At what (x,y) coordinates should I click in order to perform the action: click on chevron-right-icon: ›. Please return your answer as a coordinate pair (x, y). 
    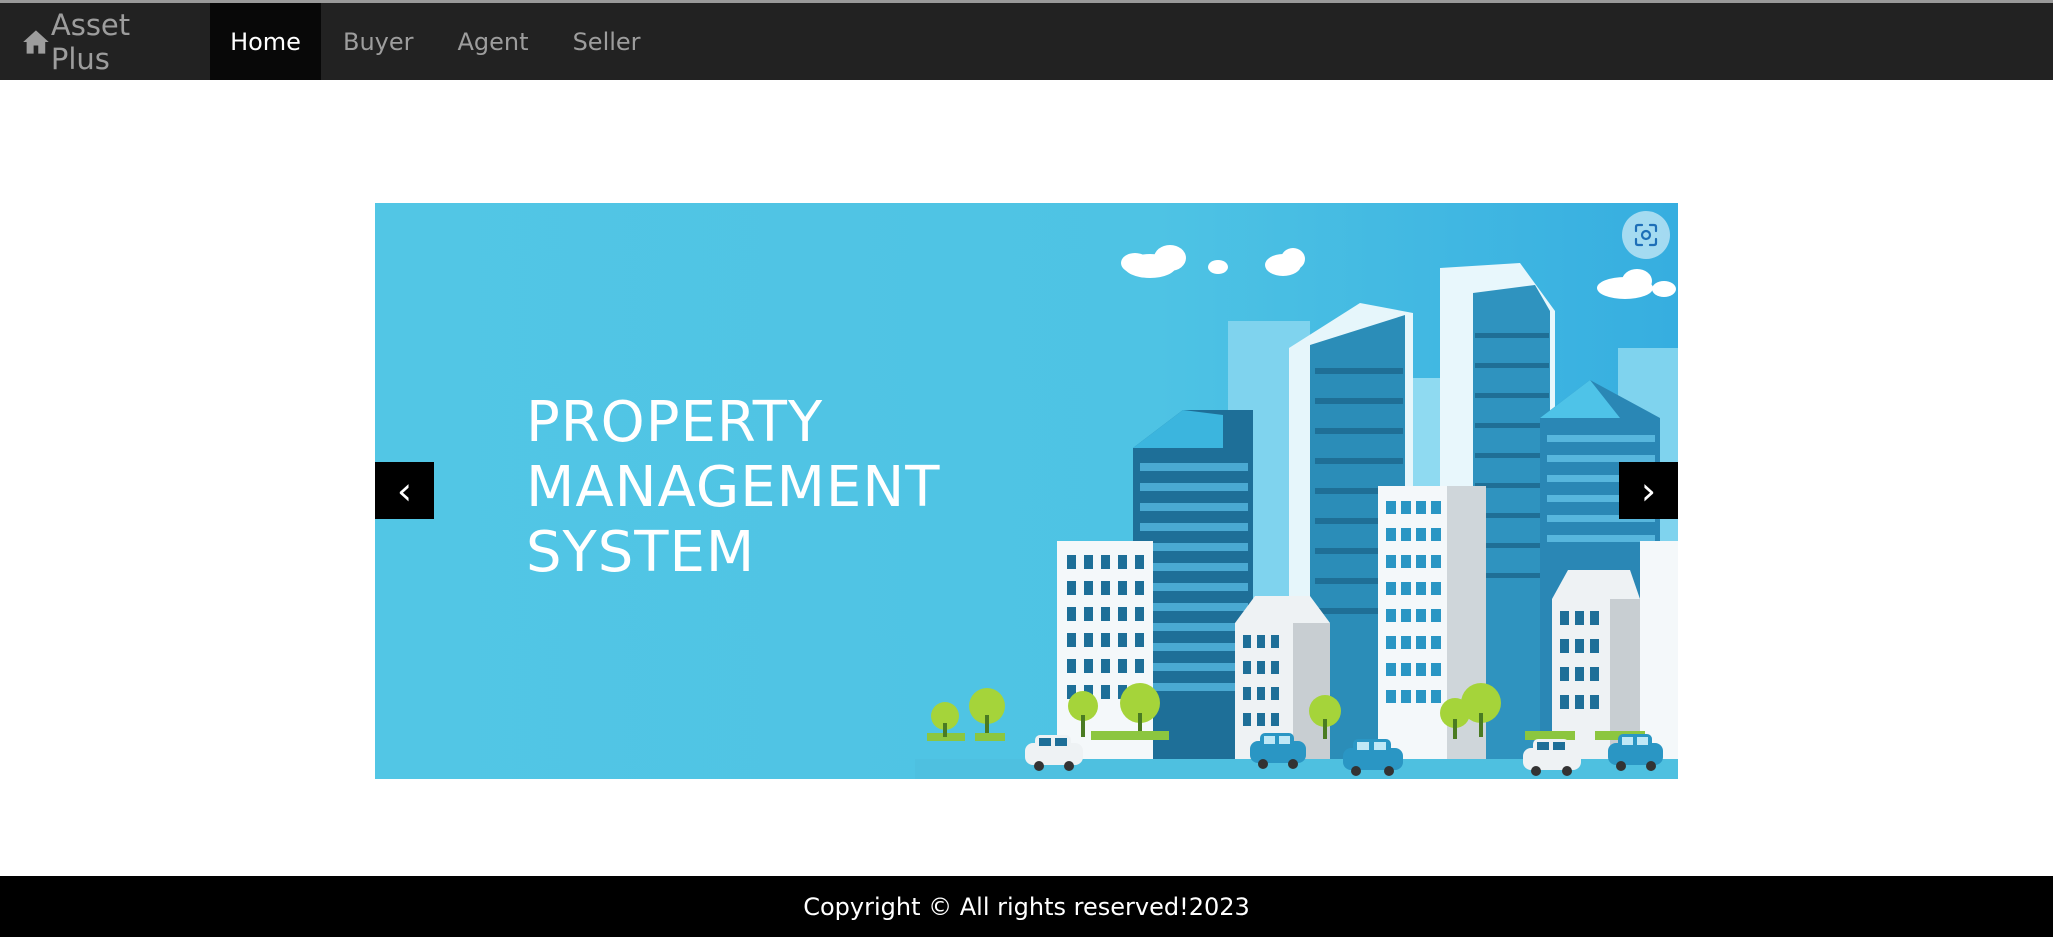
    Looking at the image, I should click on (1648, 490).